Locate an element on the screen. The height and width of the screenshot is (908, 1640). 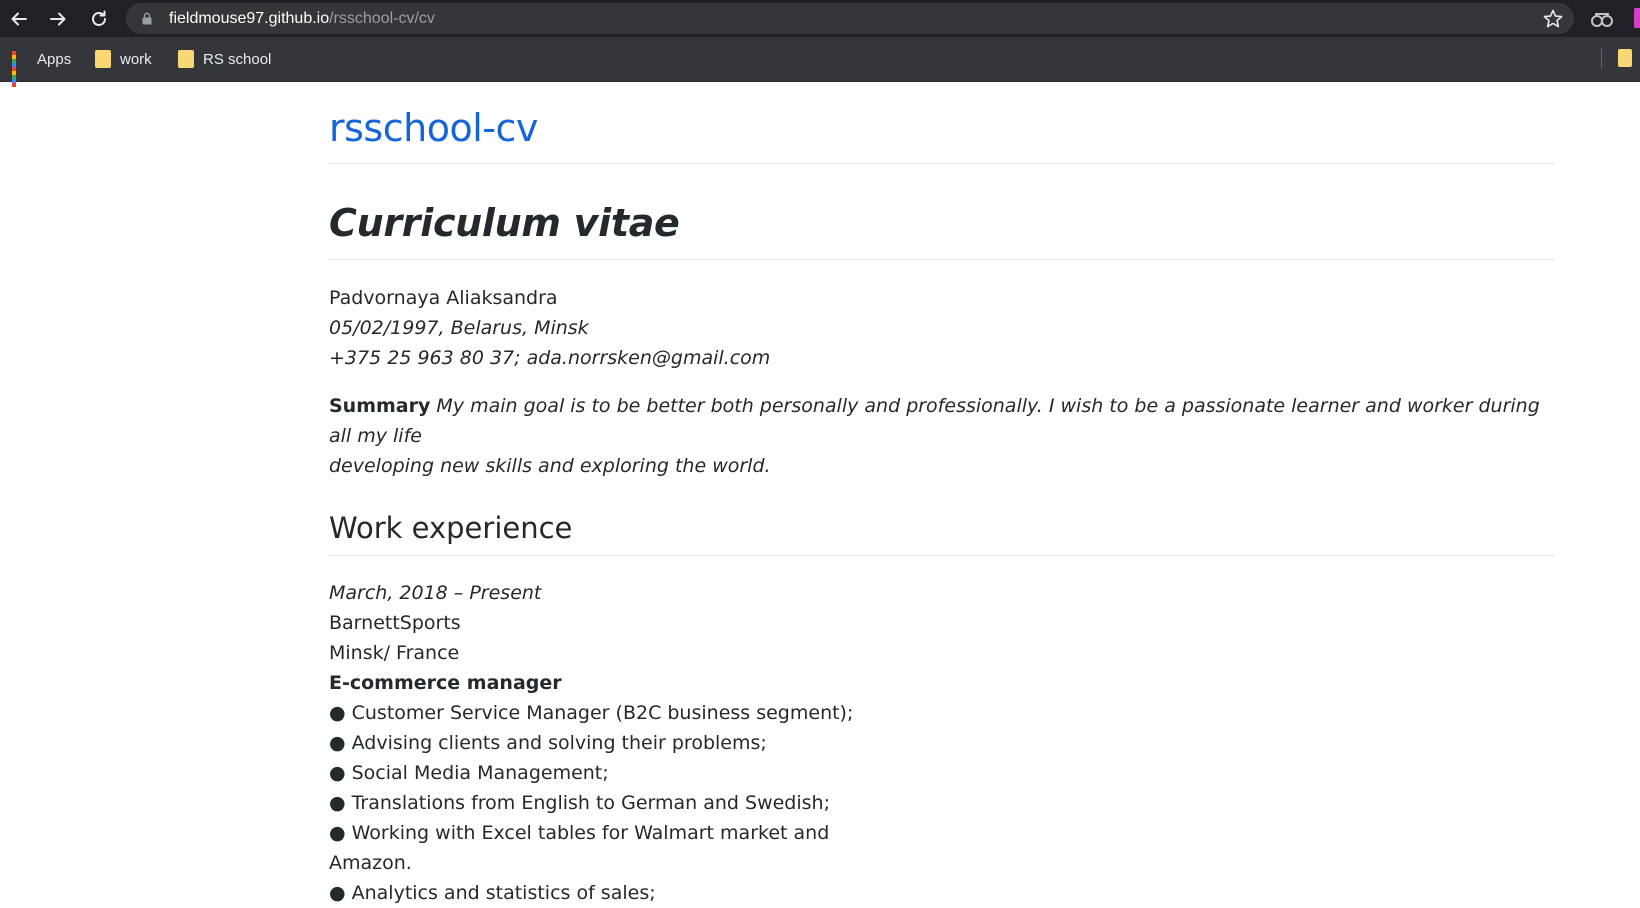
work-experience-heading: Work experience is located at coordinates (942, 535).